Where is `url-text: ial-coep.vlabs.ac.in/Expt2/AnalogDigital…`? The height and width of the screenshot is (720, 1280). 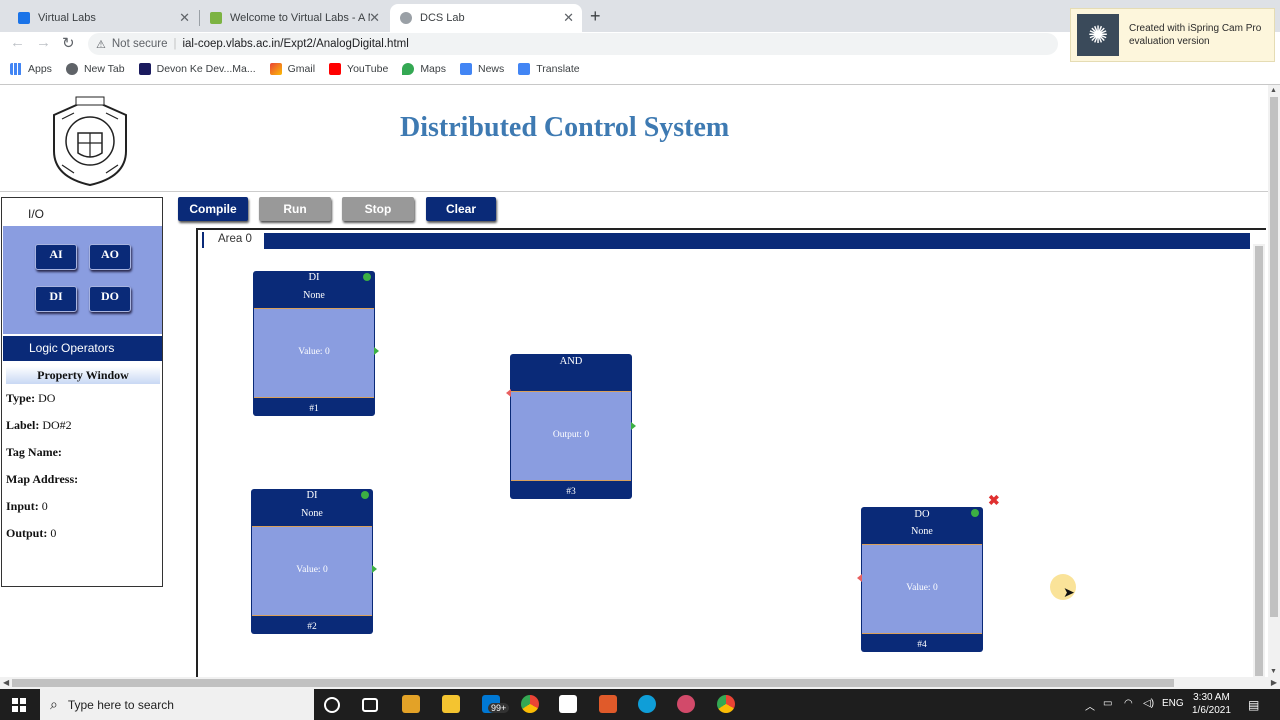 url-text: ial-coep.vlabs.ac.in/Expt2/AnalogDigital… is located at coordinates (295, 44).